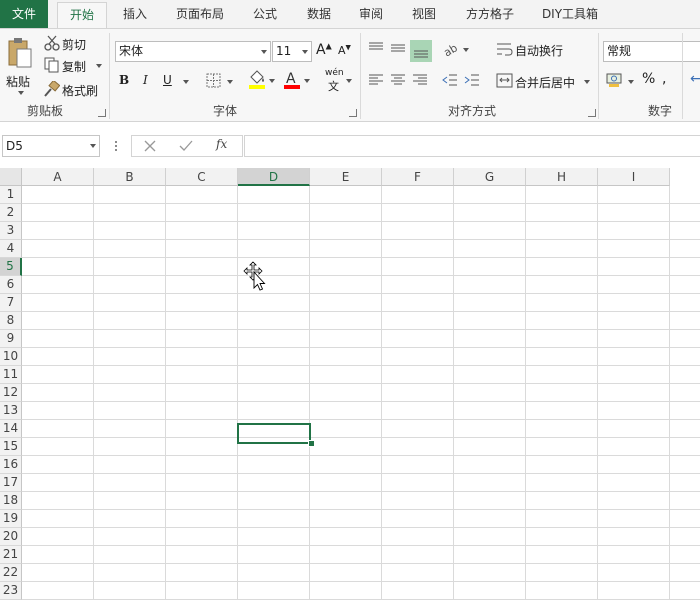  Describe the element at coordinates (377, 50) in the screenshot. I see `align-top-button` at that location.